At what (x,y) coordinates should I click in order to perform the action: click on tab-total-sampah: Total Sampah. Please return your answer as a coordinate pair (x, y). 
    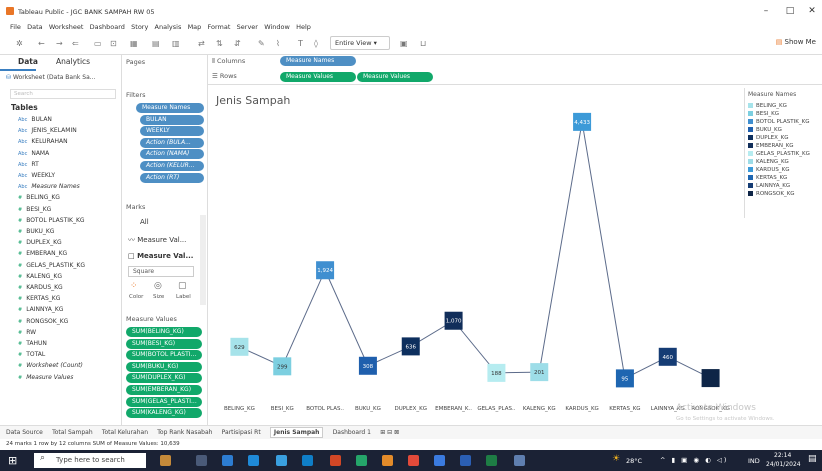
    Looking at the image, I should click on (72, 432).